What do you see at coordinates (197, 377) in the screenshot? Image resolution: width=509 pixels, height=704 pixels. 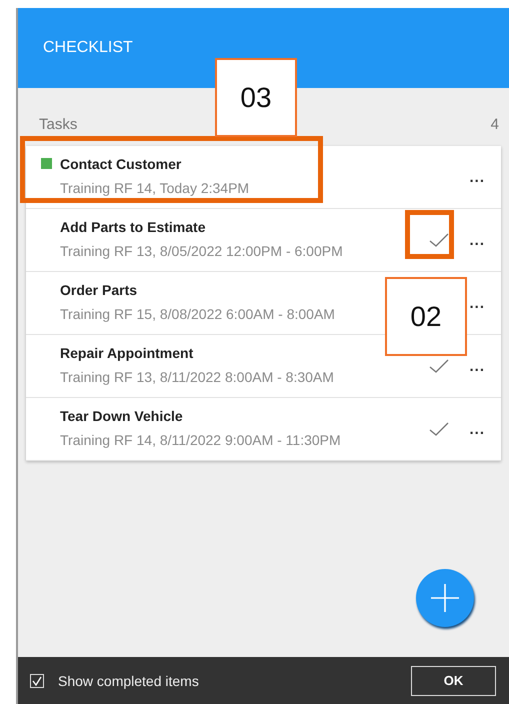 I see `task-detail: Training RF 13, 8/11/2022 8:00AM - 8:30AM` at bounding box center [197, 377].